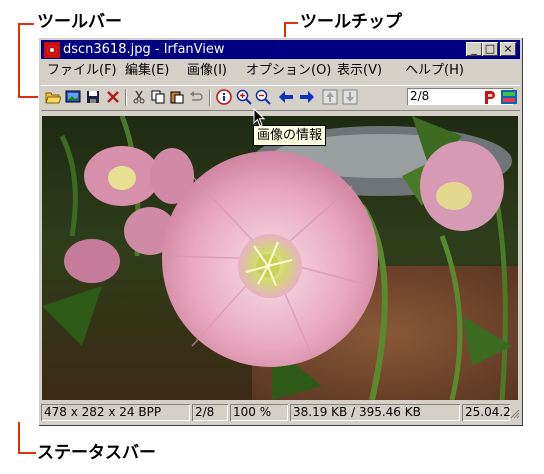 The image size is (544, 474). What do you see at coordinates (330, 97) in the screenshot?
I see `first-file-icon` at bounding box center [330, 97].